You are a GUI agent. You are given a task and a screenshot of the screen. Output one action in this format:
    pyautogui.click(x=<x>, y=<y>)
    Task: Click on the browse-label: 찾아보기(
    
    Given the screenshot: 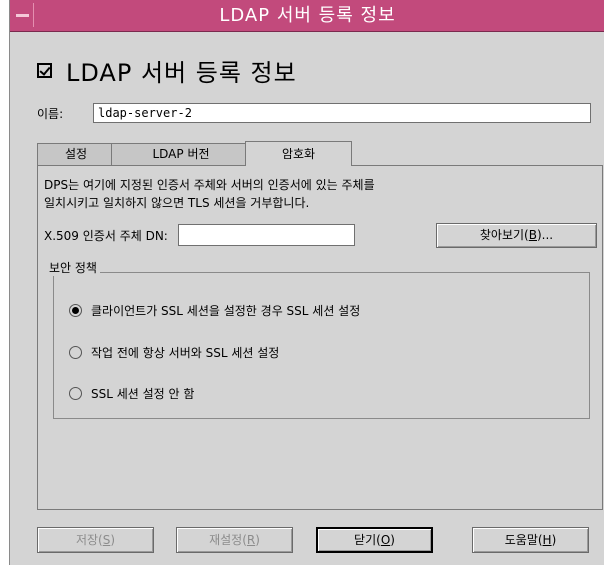 What is the action you would take?
    pyautogui.click(x=504, y=235)
    